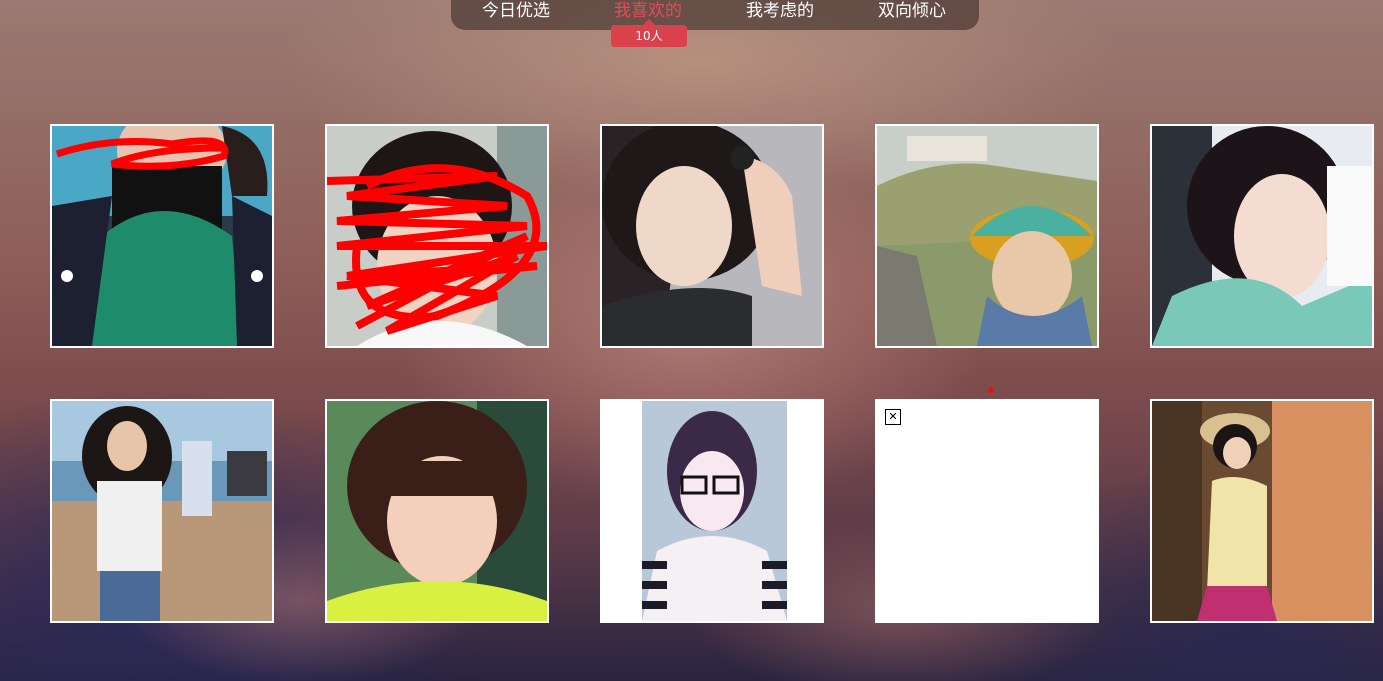  What do you see at coordinates (991, 390) in the screenshot?
I see `red-dot-marker` at bounding box center [991, 390].